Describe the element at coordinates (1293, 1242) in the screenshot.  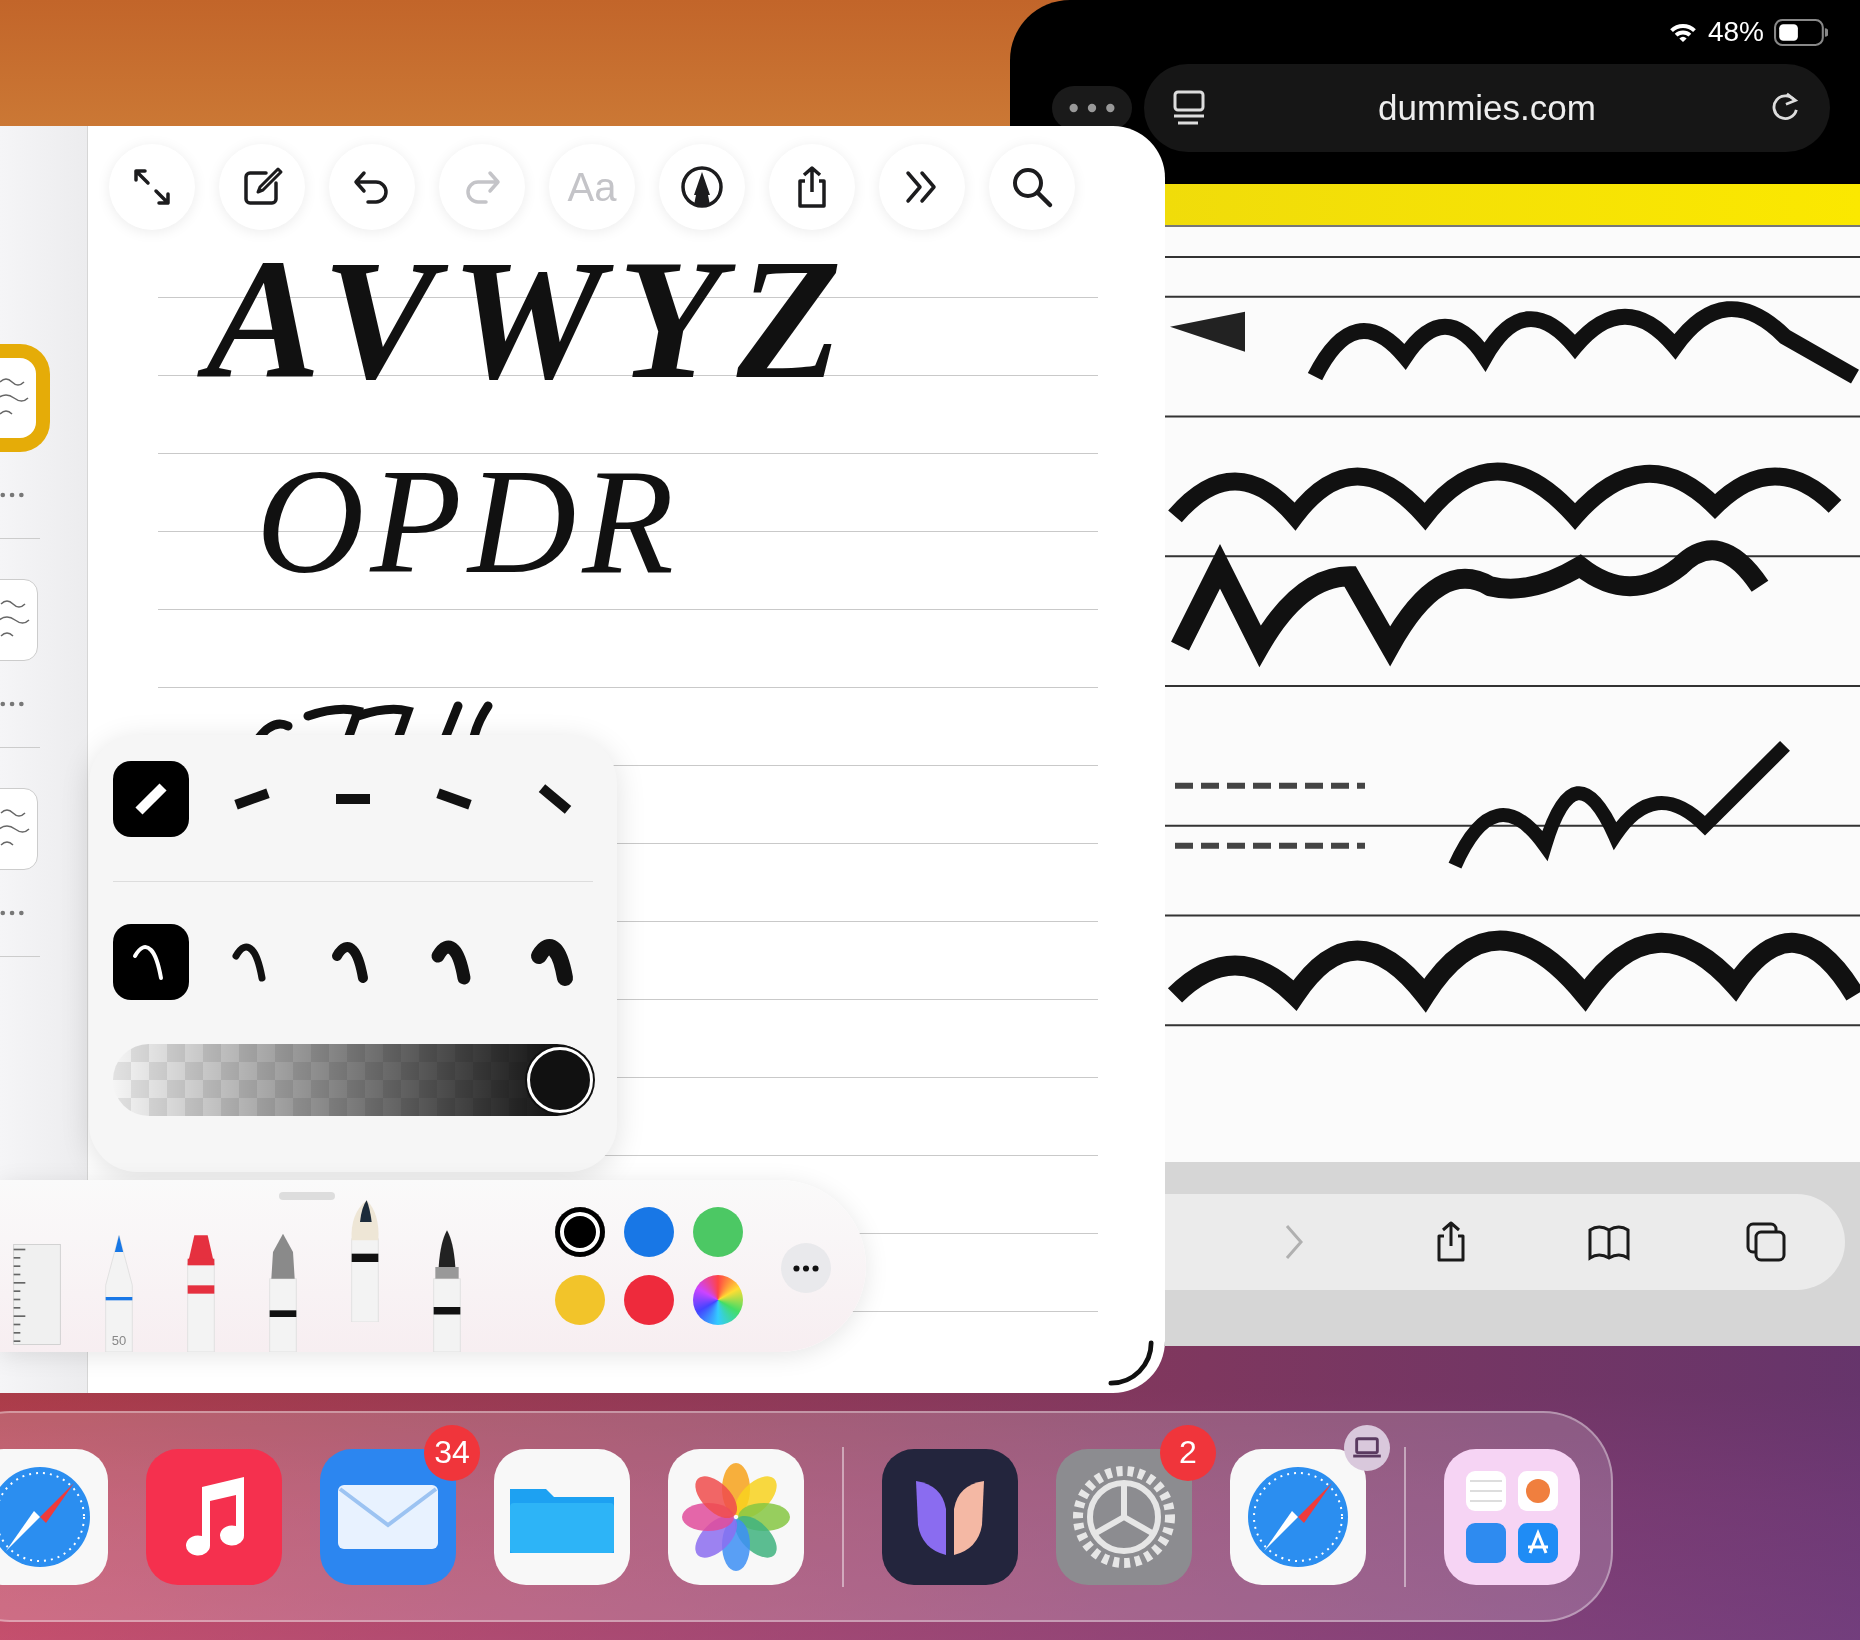
I see `forward-icon` at that location.